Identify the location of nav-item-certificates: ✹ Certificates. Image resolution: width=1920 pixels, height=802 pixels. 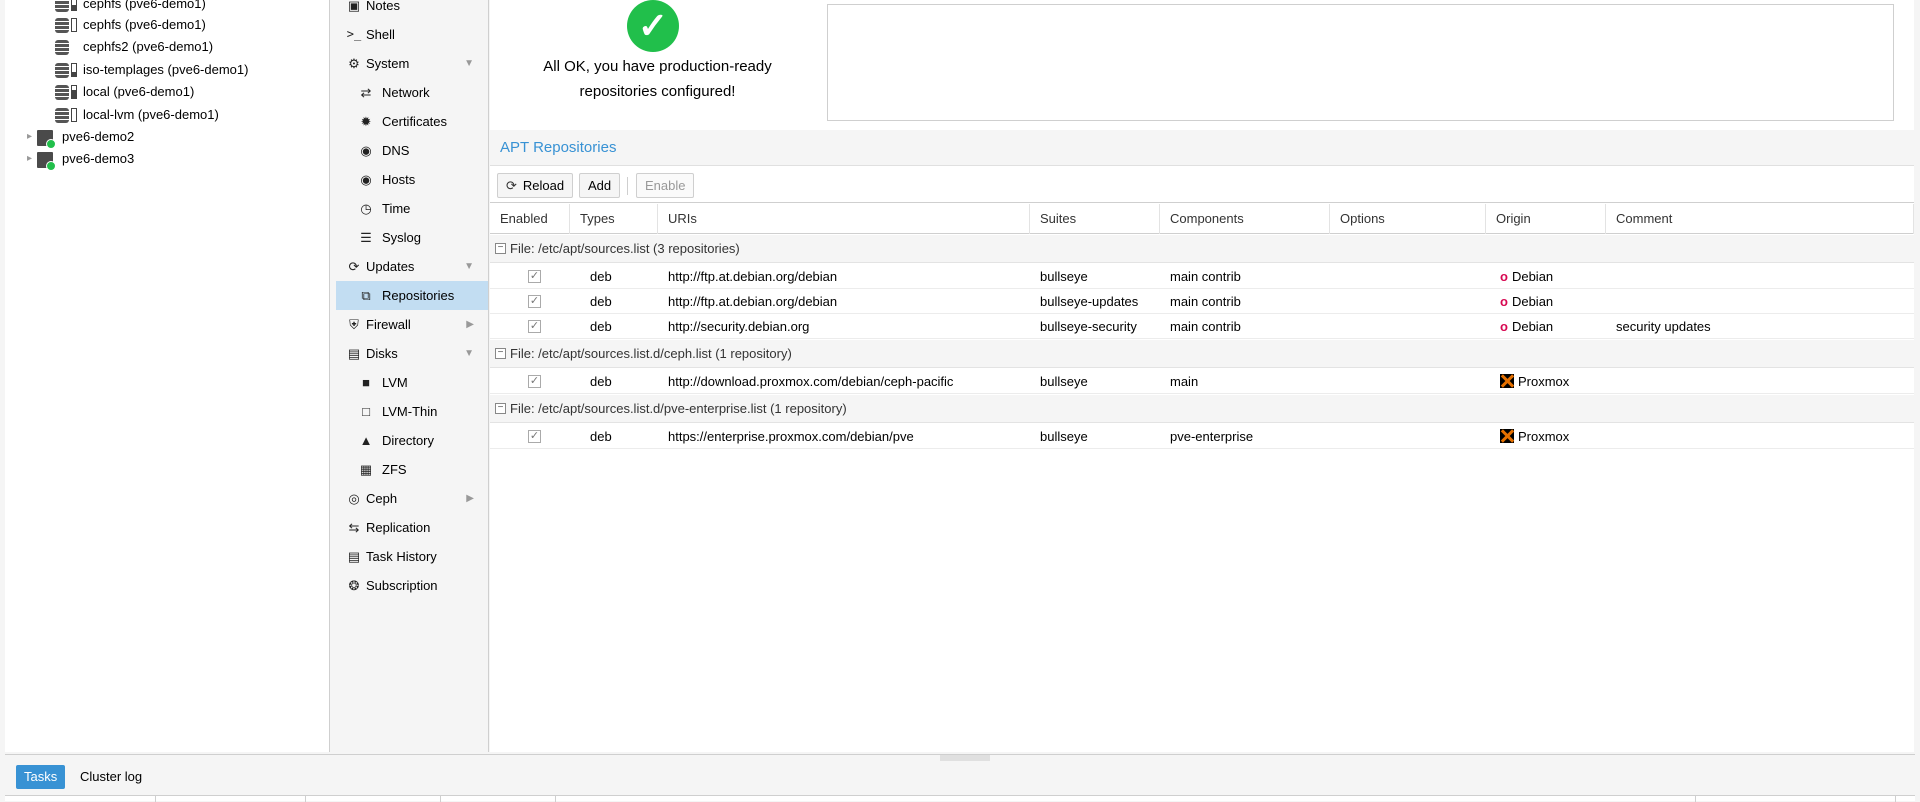
(412, 121).